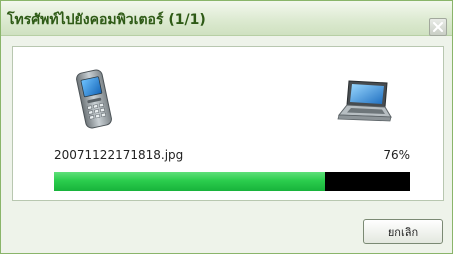  I want to click on cancel-button: ยกเลิก, so click(403, 231).